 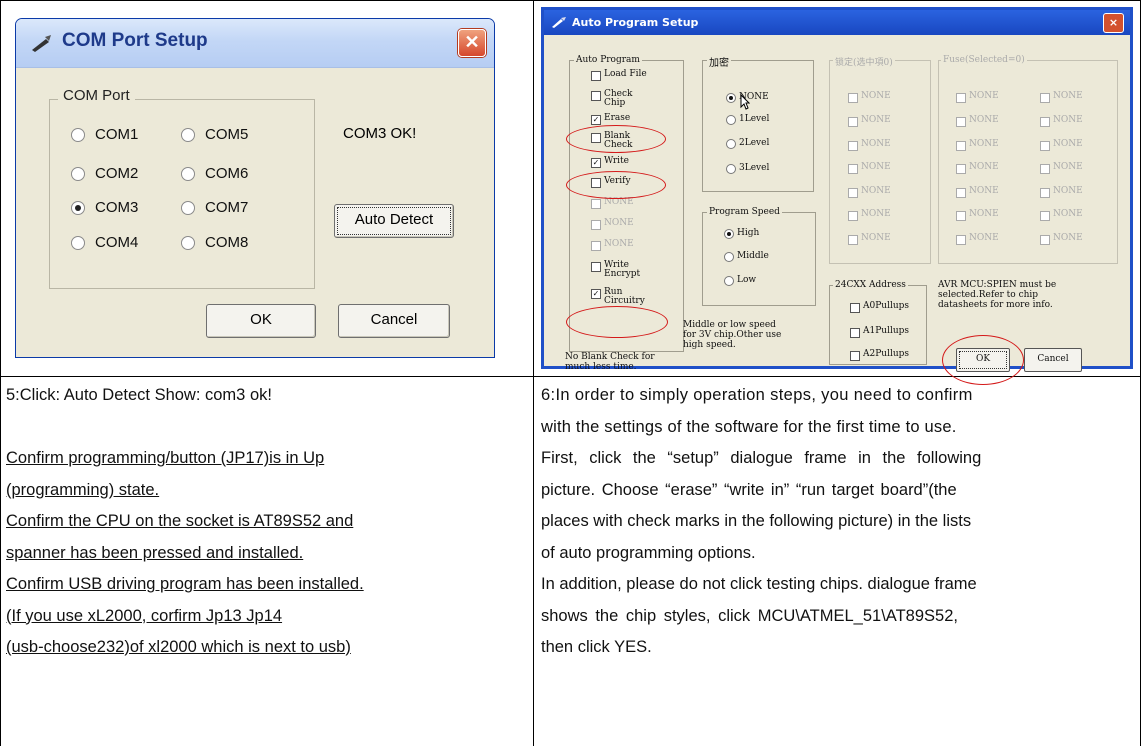 What do you see at coordinates (625, 74) in the screenshot?
I see `checkbox-label: Load File` at bounding box center [625, 74].